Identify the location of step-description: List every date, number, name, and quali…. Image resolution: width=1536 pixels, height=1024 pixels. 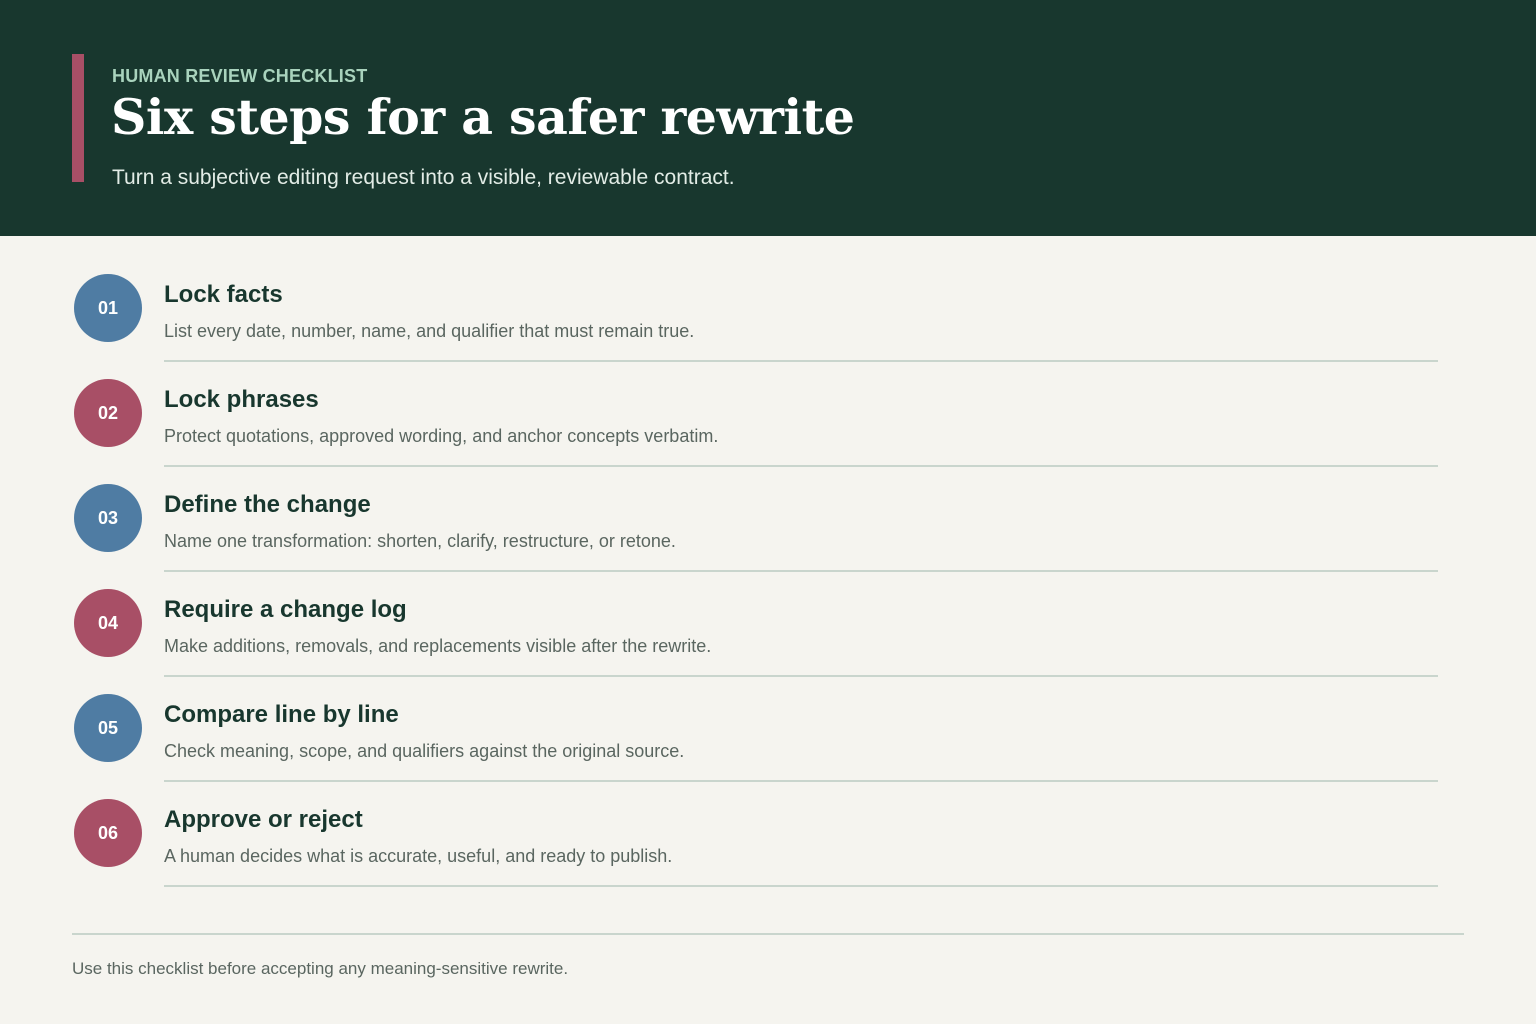
(429, 331).